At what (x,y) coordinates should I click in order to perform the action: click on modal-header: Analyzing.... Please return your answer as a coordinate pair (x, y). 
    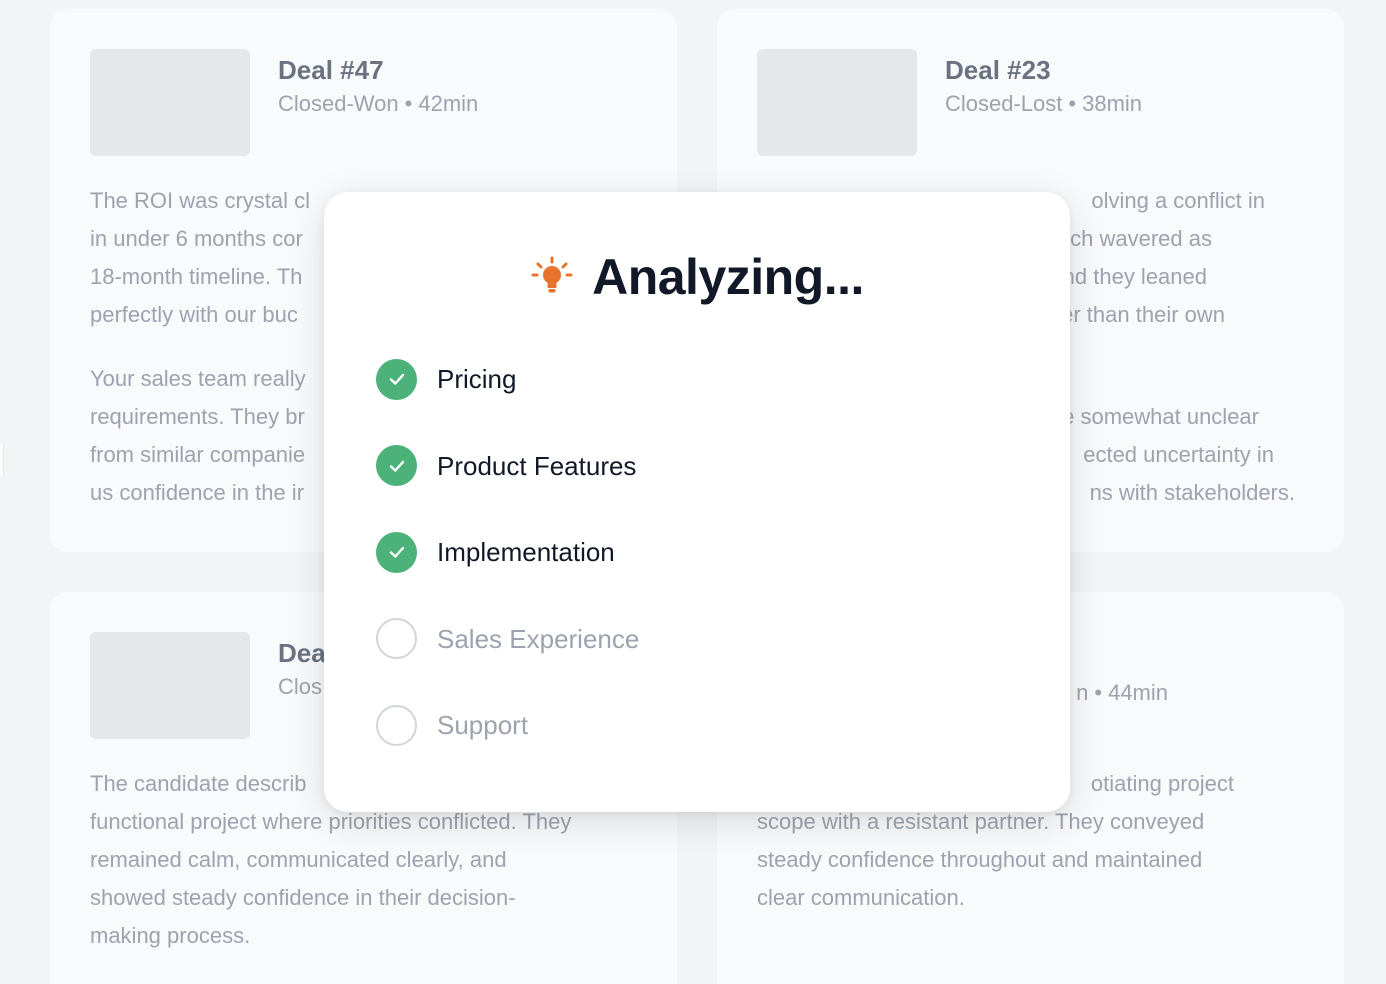
    Looking at the image, I should click on (697, 277).